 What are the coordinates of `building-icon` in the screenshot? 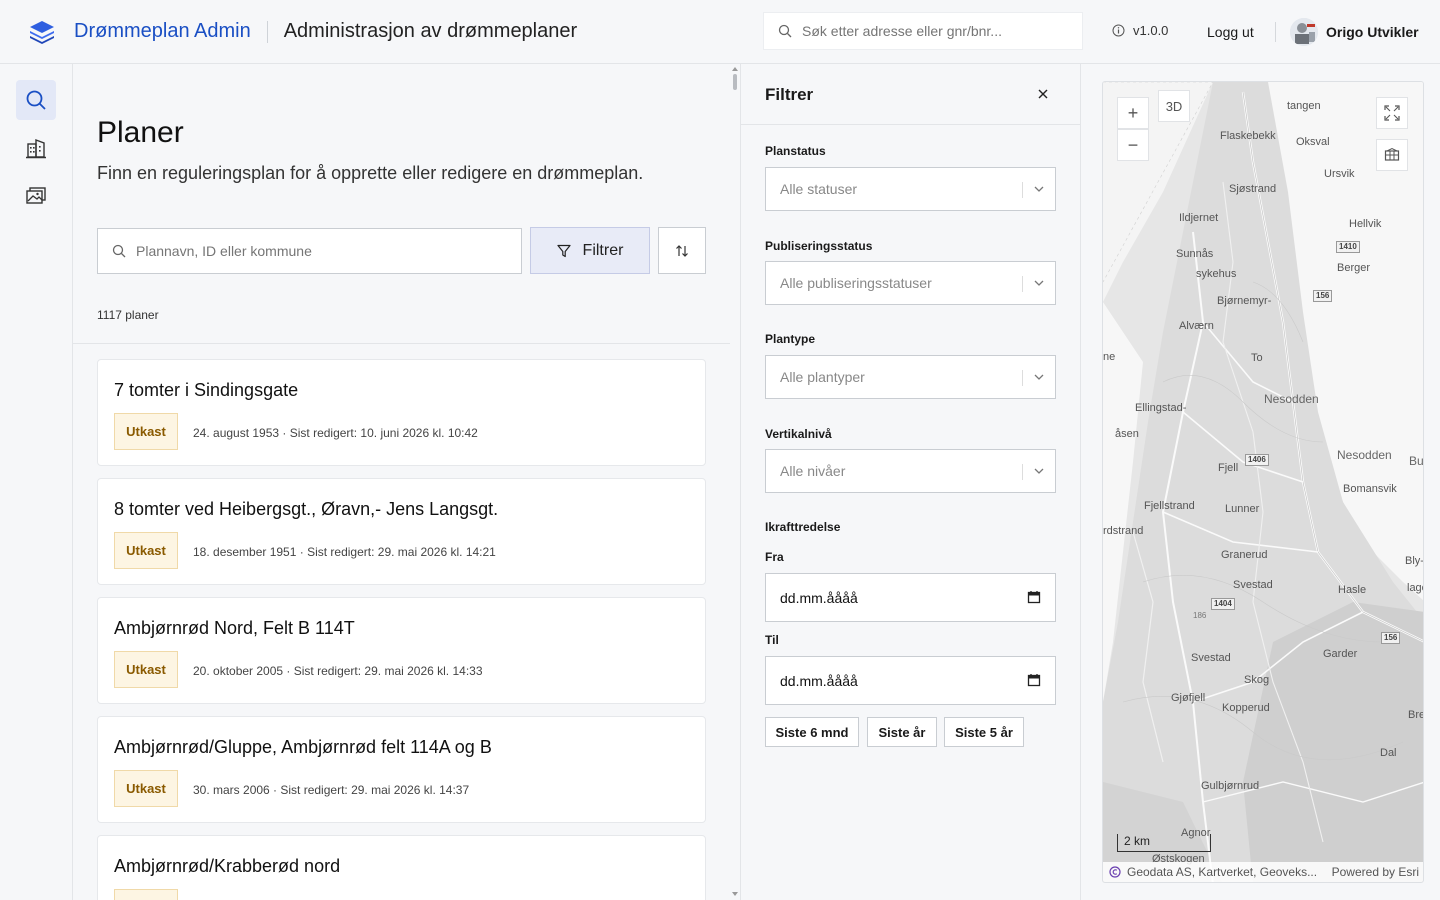 It's located at (36, 148).